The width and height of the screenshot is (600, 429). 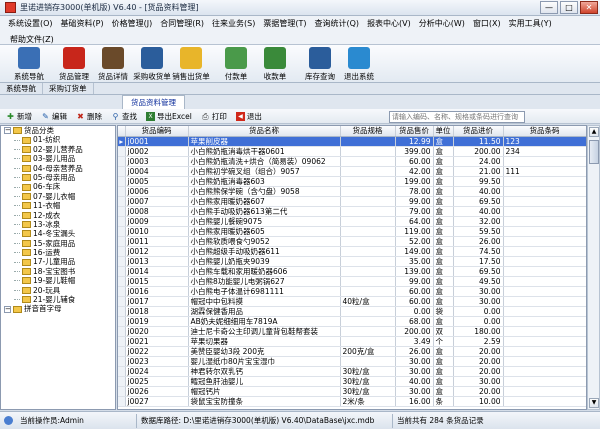 What do you see at coordinates (352, 251) in the screenshot?
I see `table-row: j0012 小白熊超级手动吸奶器611 149.00 盒 74.50` at bounding box center [352, 251].